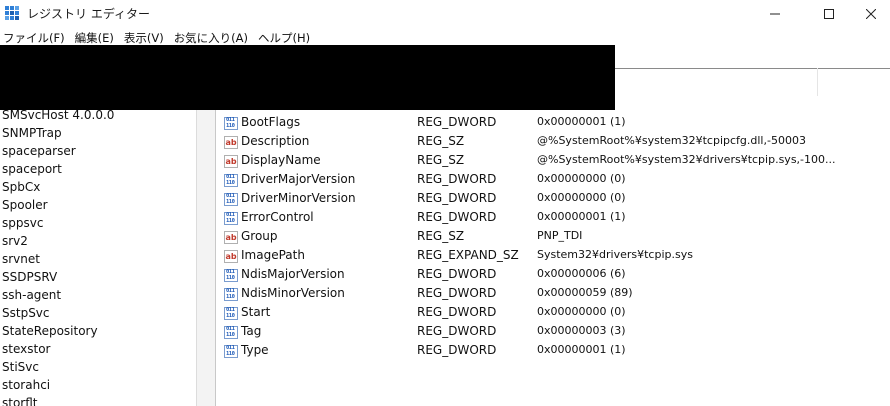 Image resolution: width=890 pixels, height=406 pixels. Describe the element at coordinates (259, 236) in the screenshot. I see `value-name: Group` at that location.